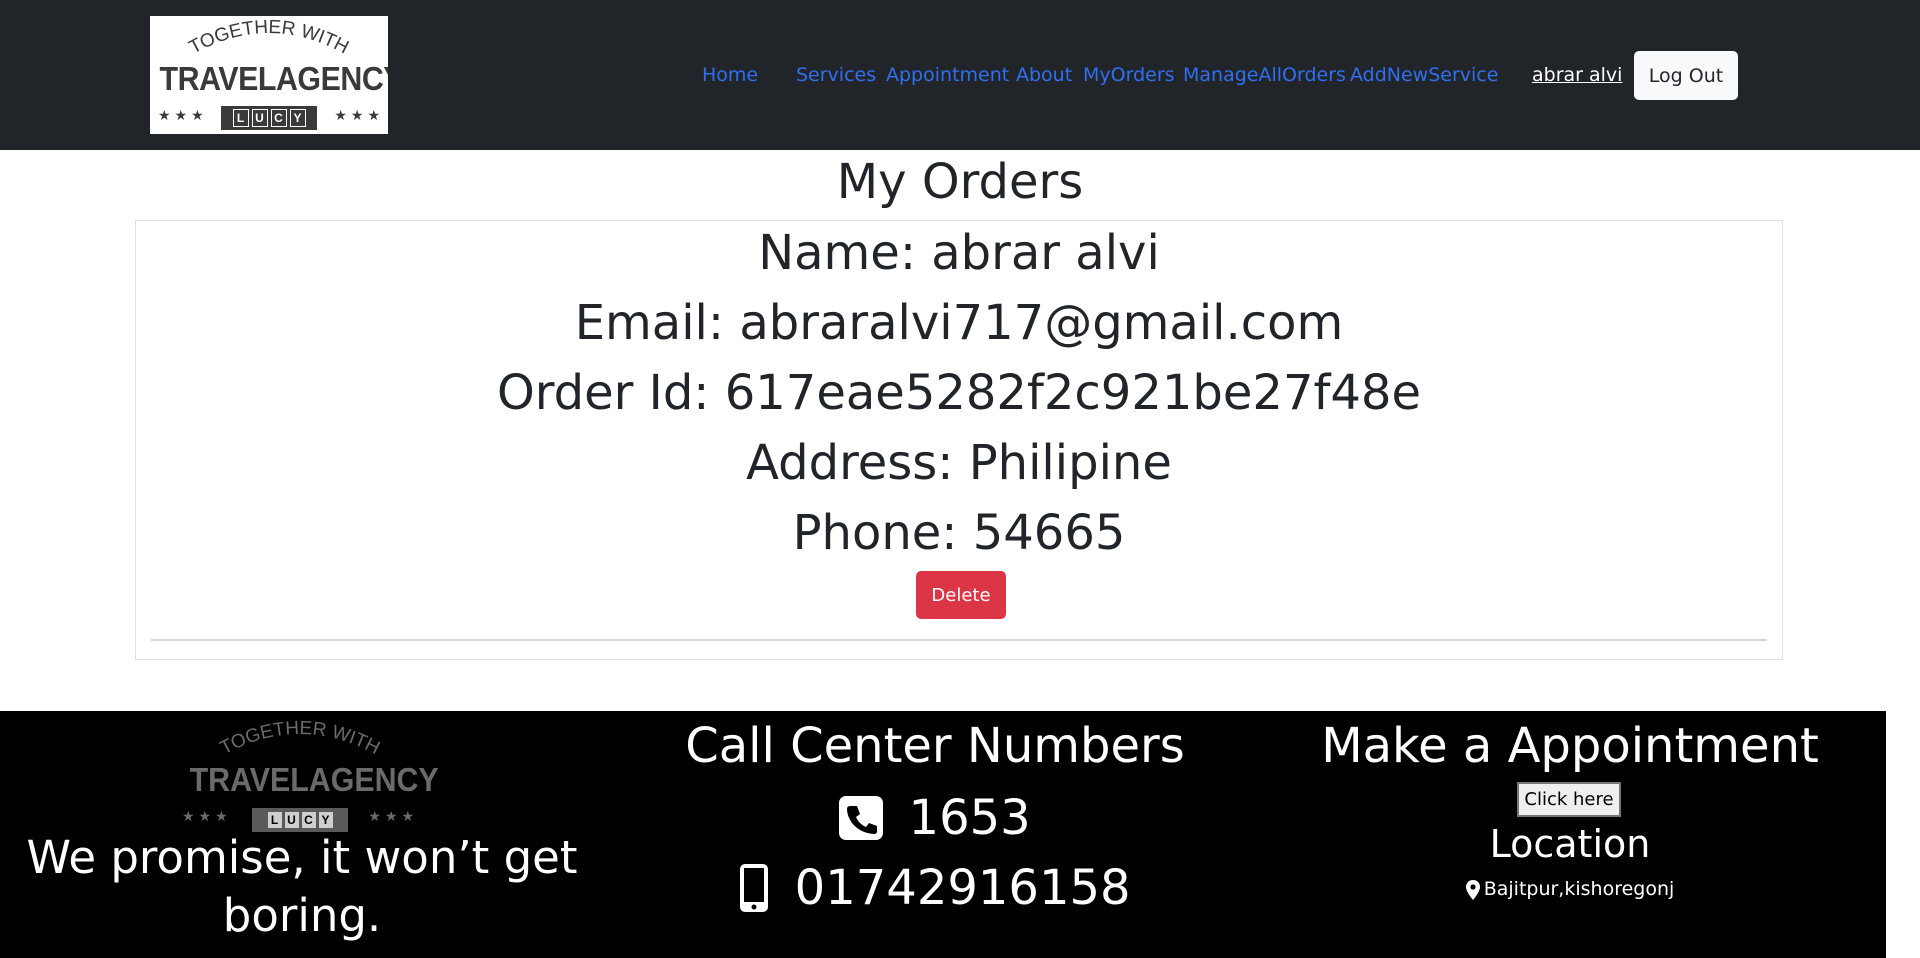 The height and width of the screenshot is (958, 1920). I want to click on card-divider, so click(959, 640).